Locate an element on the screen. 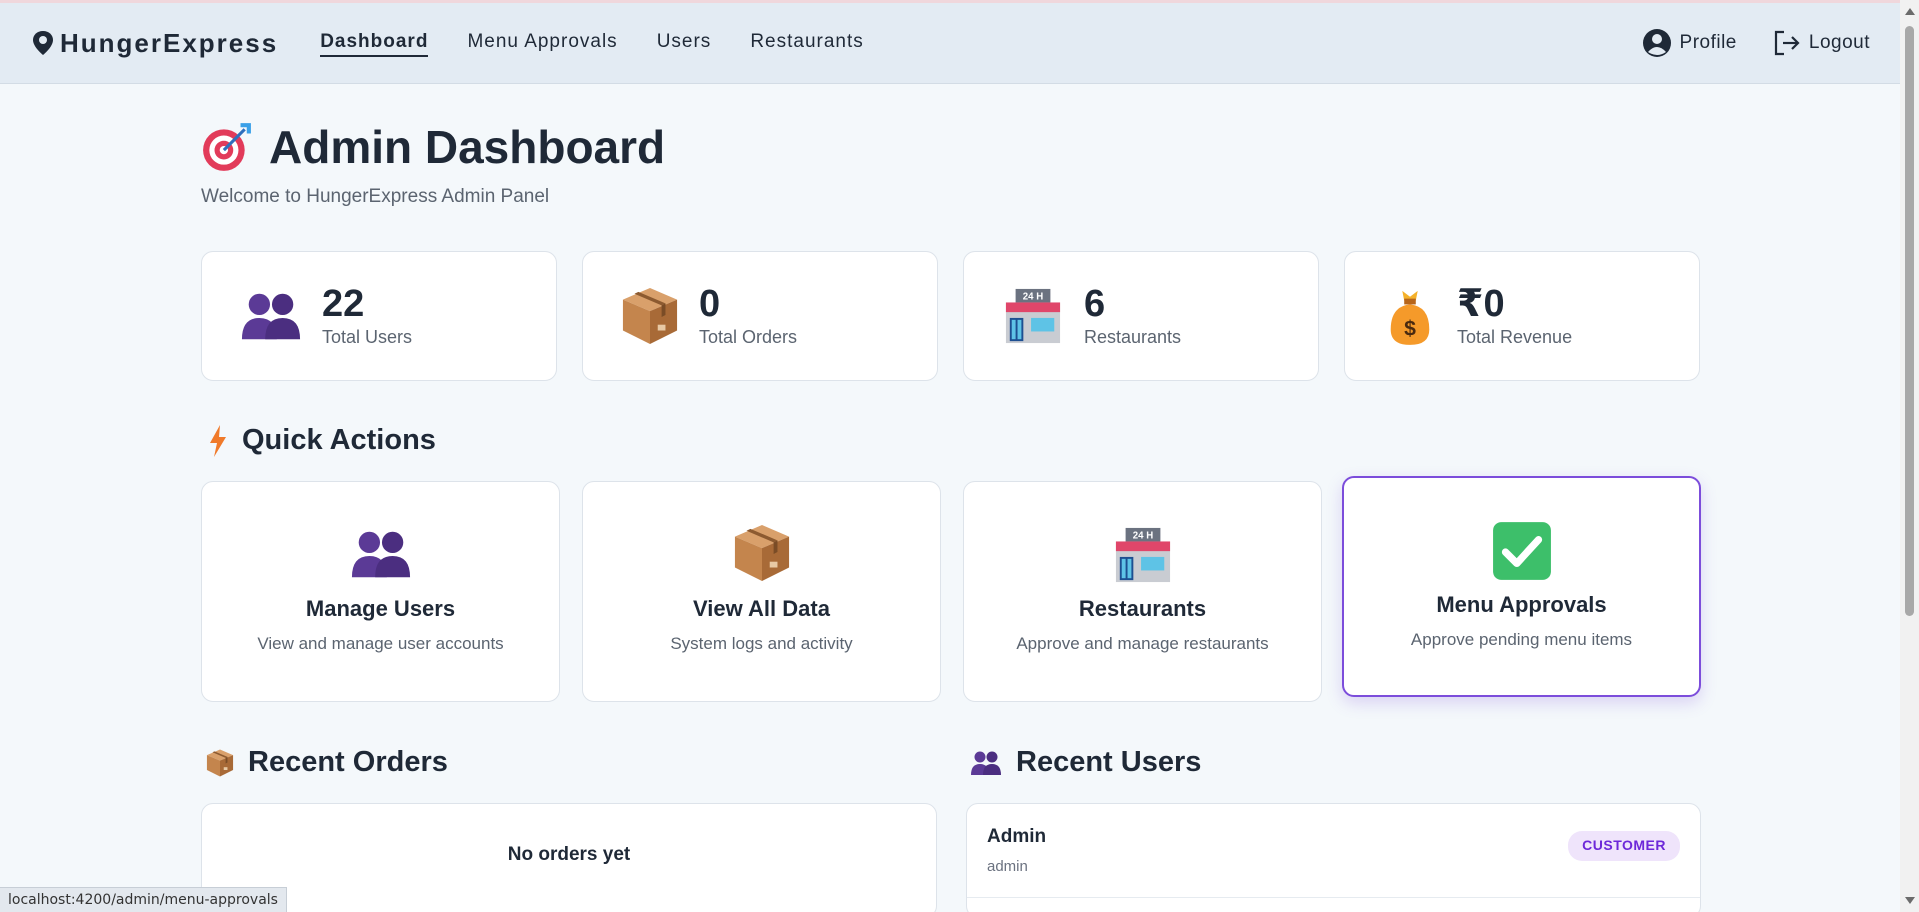 This screenshot has height=912, width=1919. browser-status-bar: localhost:4200/admin/menu-approvals is located at coordinates (143, 899).